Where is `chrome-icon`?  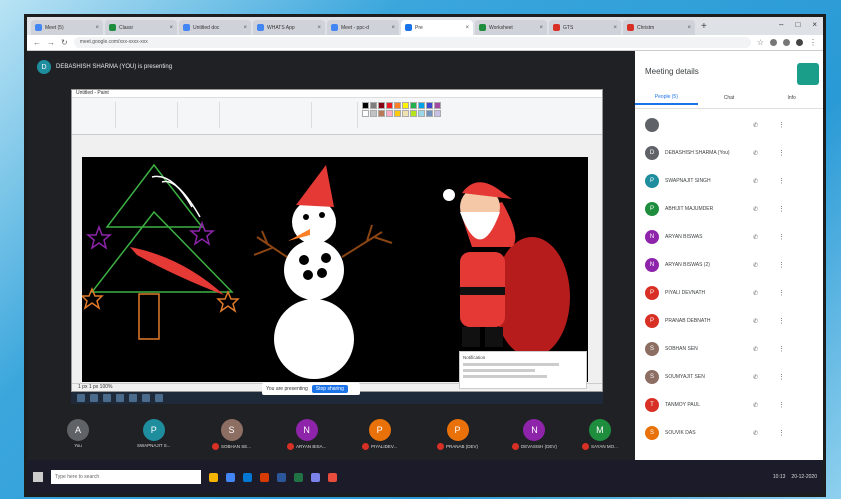
chrome-icon is located at coordinates (230, 477).